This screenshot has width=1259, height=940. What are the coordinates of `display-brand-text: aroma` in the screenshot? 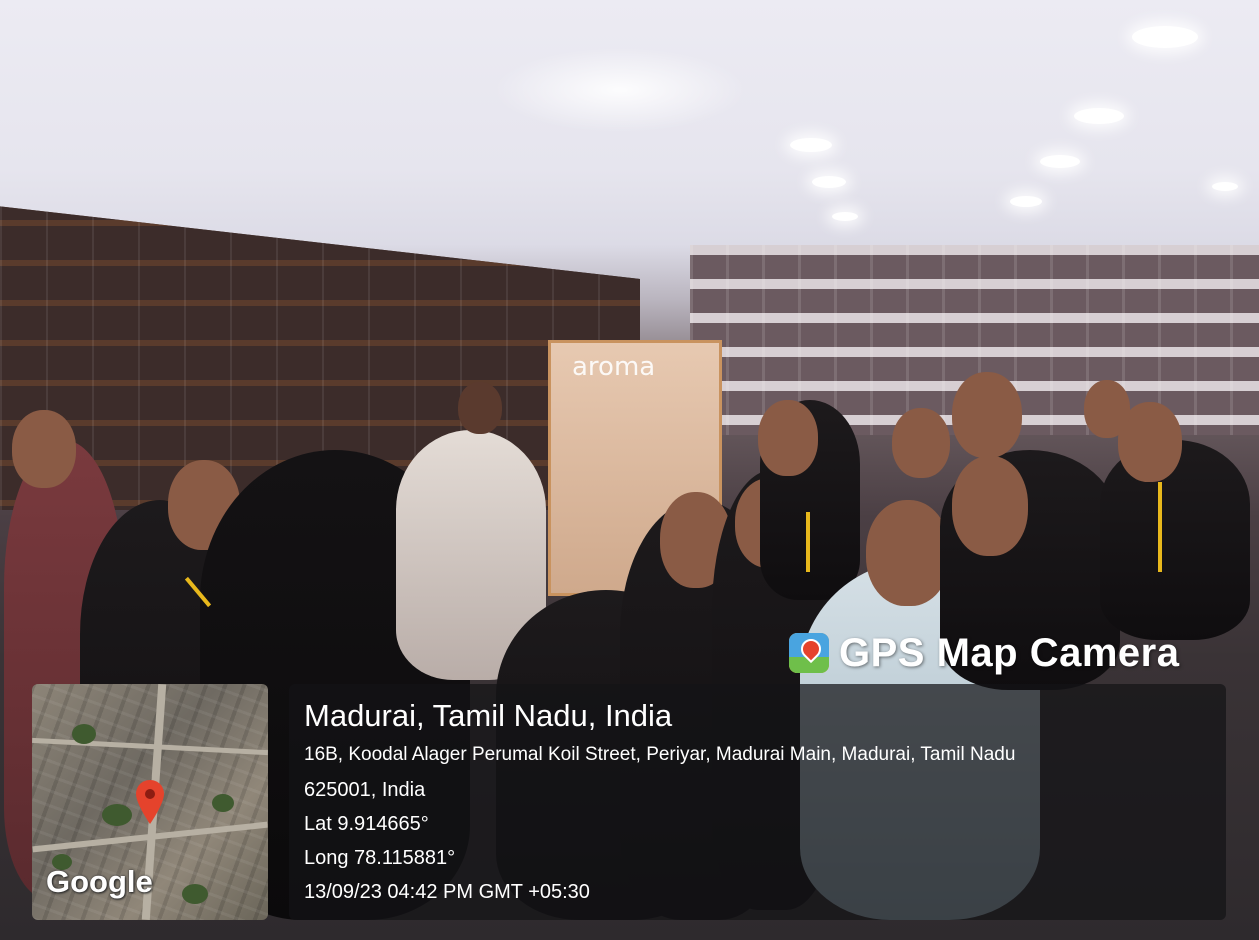 It's located at (614, 367).